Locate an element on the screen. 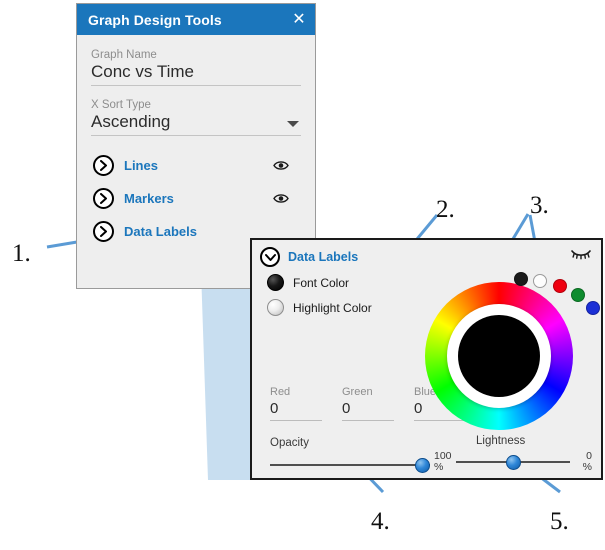 This screenshot has height=550, width=605. swatch-blue is located at coordinates (593, 308).